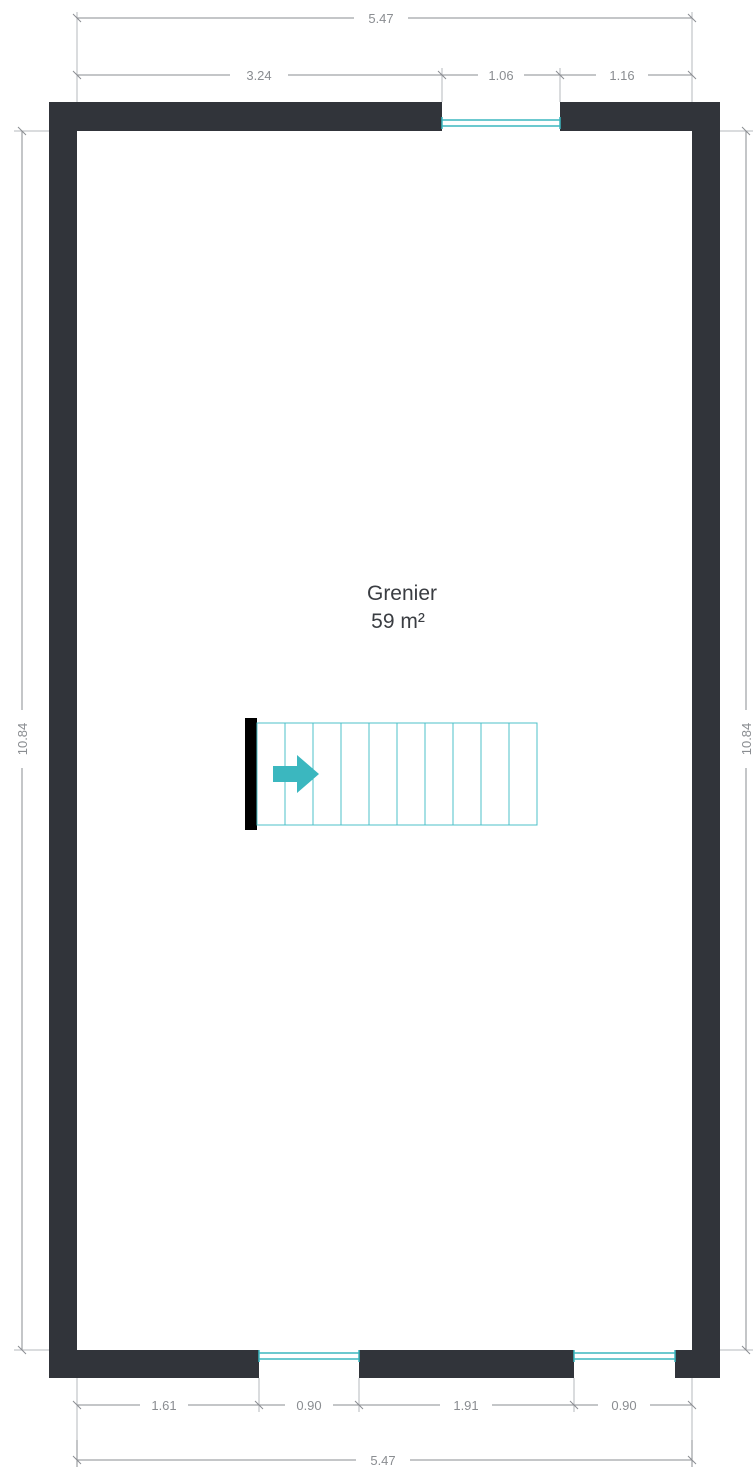 The image size is (753, 1467). What do you see at coordinates (391, 774) in the screenshot?
I see `staircase` at bounding box center [391, 774].